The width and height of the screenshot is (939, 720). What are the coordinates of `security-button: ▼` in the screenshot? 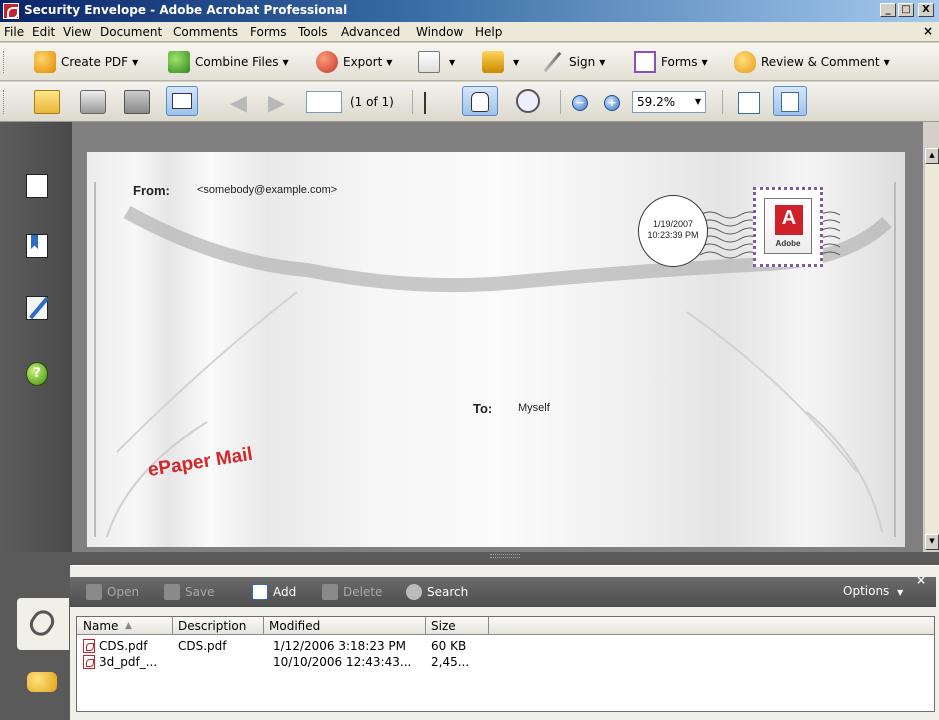 It's located at (500, 62).